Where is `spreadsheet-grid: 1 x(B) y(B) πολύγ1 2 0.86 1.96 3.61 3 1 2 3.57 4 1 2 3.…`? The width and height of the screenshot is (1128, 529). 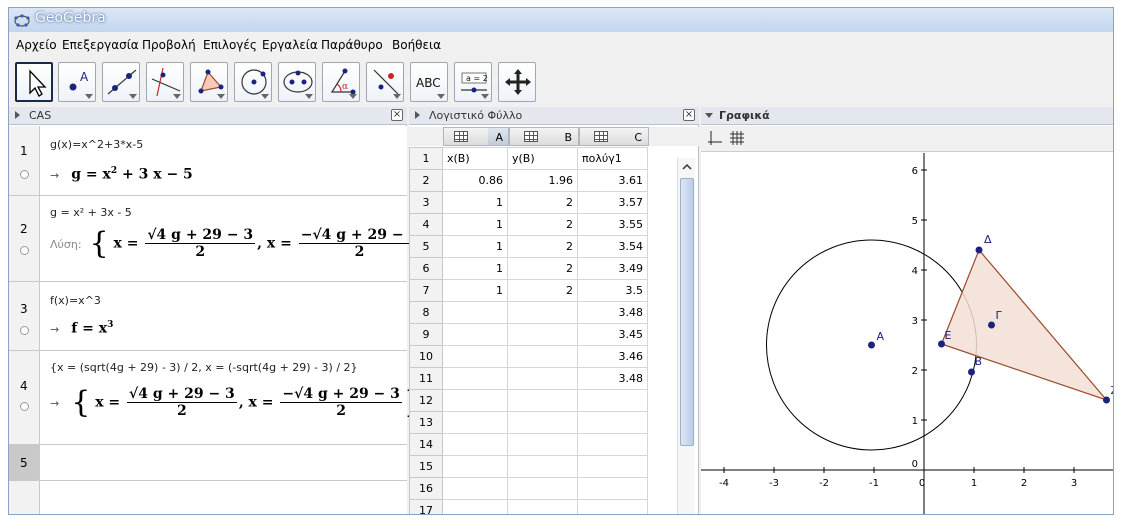
spreadsheet-grid: 1 x(B) y(B) πολύγ1 2 0.86 1.96 3.61 3 1 2 3.57 4 1 2 3.… is located at coordinates (528, 330).